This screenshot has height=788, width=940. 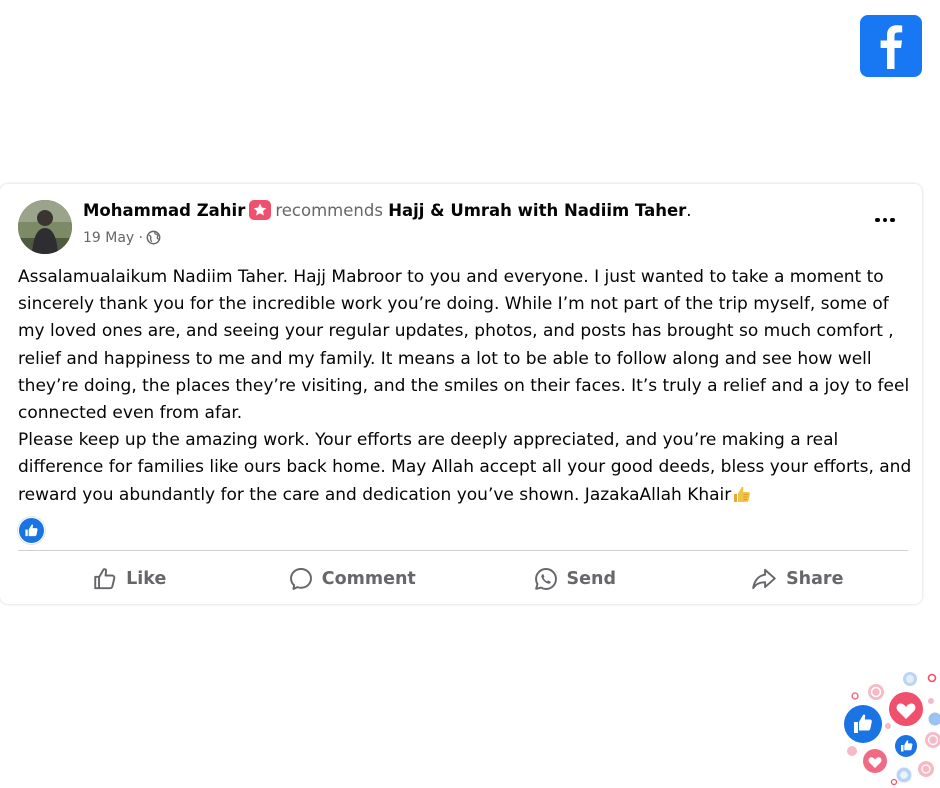 What do you see at coordinates (742, 494) in the screenshot?
I see `thumbs-up-emoji-icon` at bounding box center [742, 494].